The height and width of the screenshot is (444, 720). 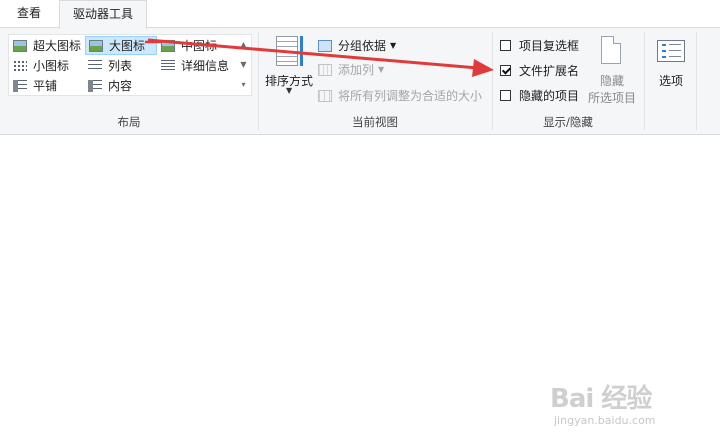 What do you see at coordinates (20, 45) in the screenshot?
I see `extra-large-icons-icon` at bounding box center [20, 45].